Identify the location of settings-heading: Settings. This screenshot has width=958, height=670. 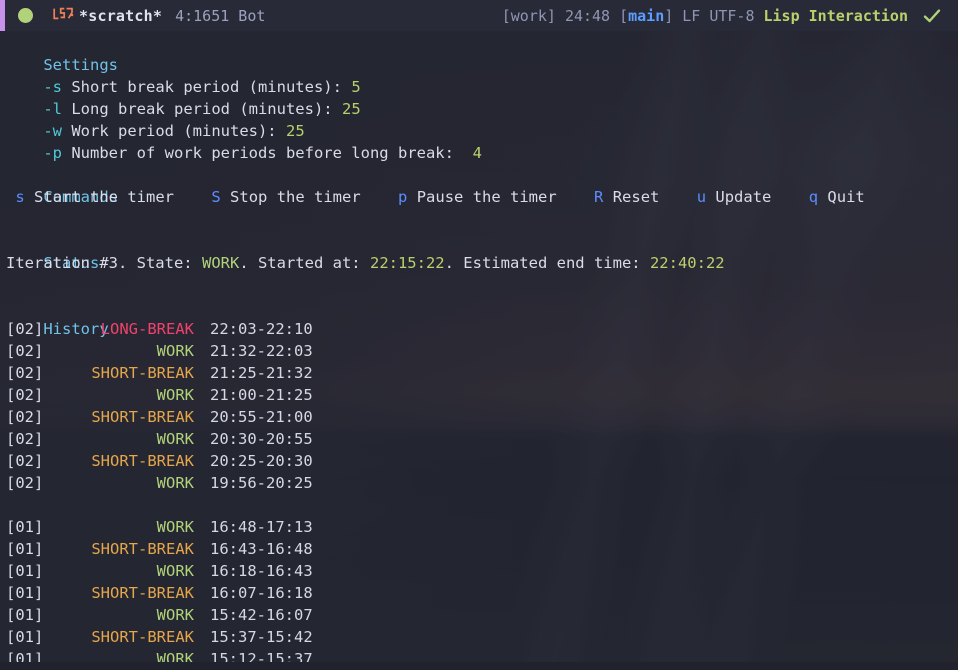
(479, 53).